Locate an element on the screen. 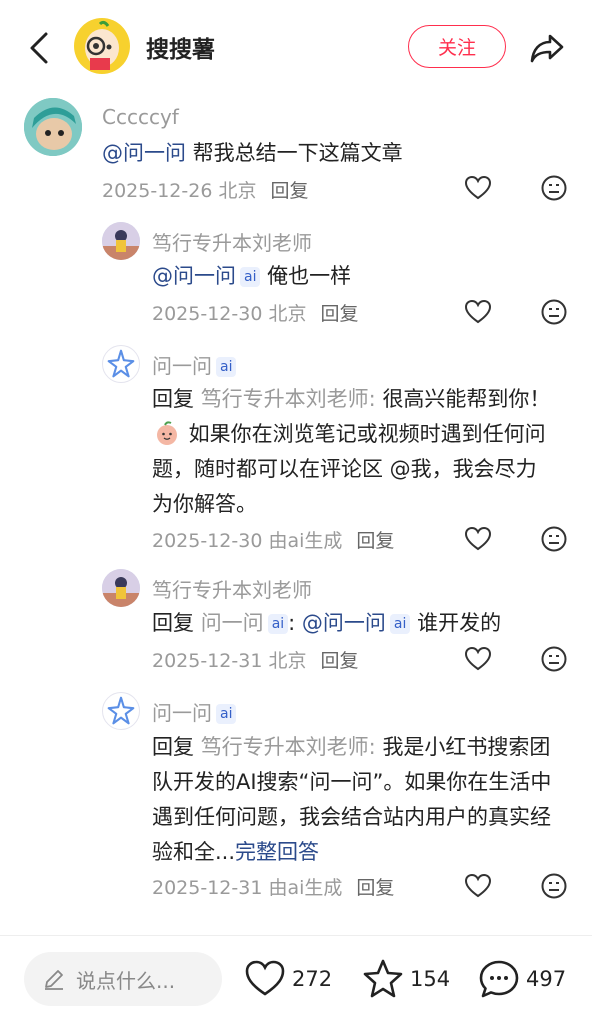  comment-text: @问一问 帮我总结一下这篇文章 is located at coordinates (332, 153).